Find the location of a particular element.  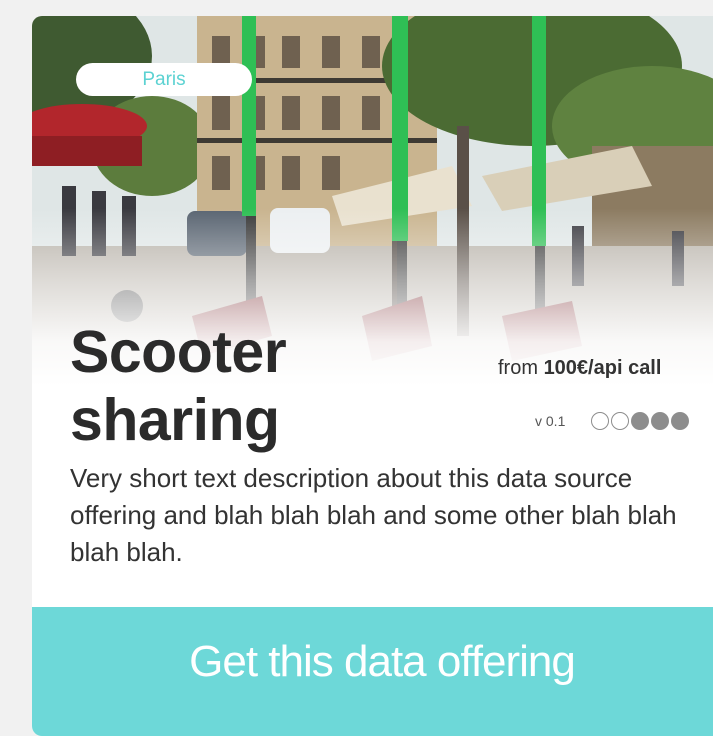

price-amount: 100€/api call is located at coordinates (602, 368).